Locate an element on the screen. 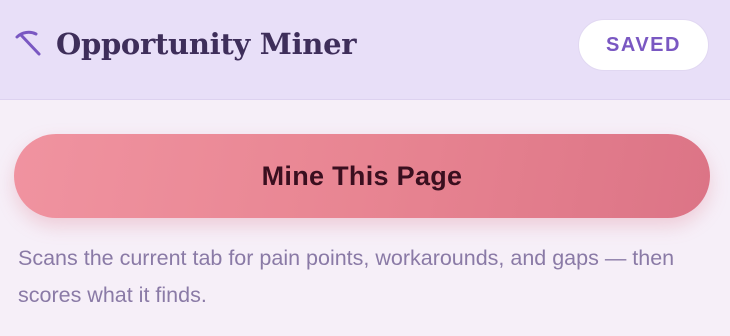 The image size is (730, 336). pickaxe-icon is located at coordinates (28, 43).